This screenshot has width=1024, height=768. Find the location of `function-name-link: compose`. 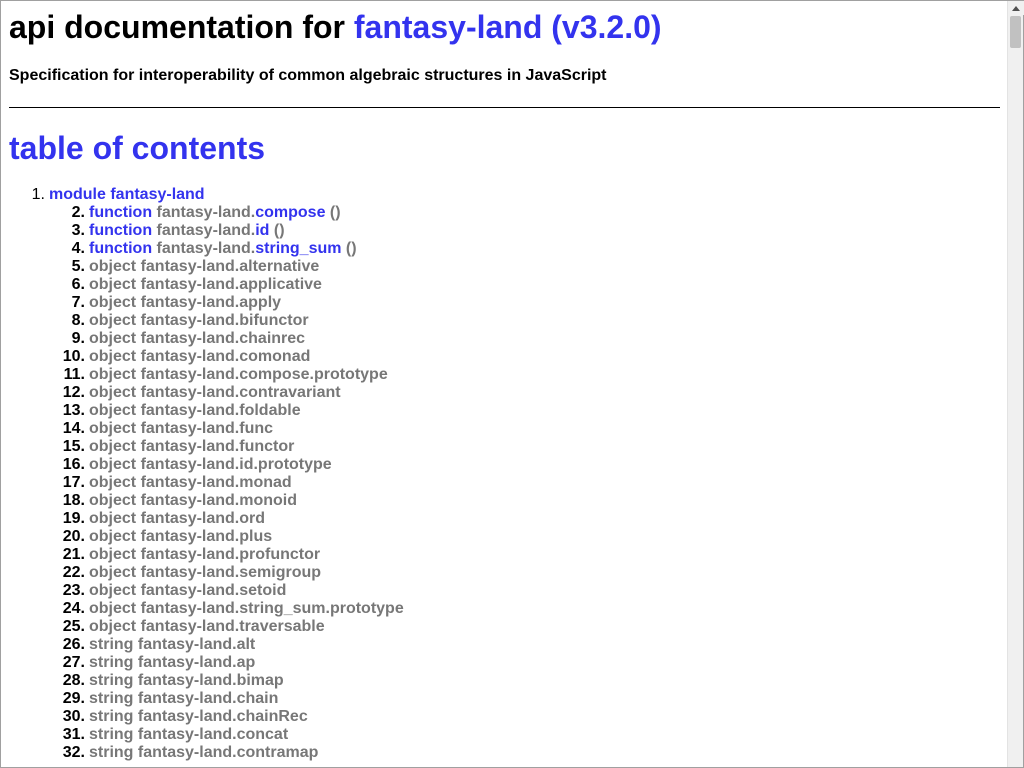

function-name-link: compose is located at coordinates (290, 212).